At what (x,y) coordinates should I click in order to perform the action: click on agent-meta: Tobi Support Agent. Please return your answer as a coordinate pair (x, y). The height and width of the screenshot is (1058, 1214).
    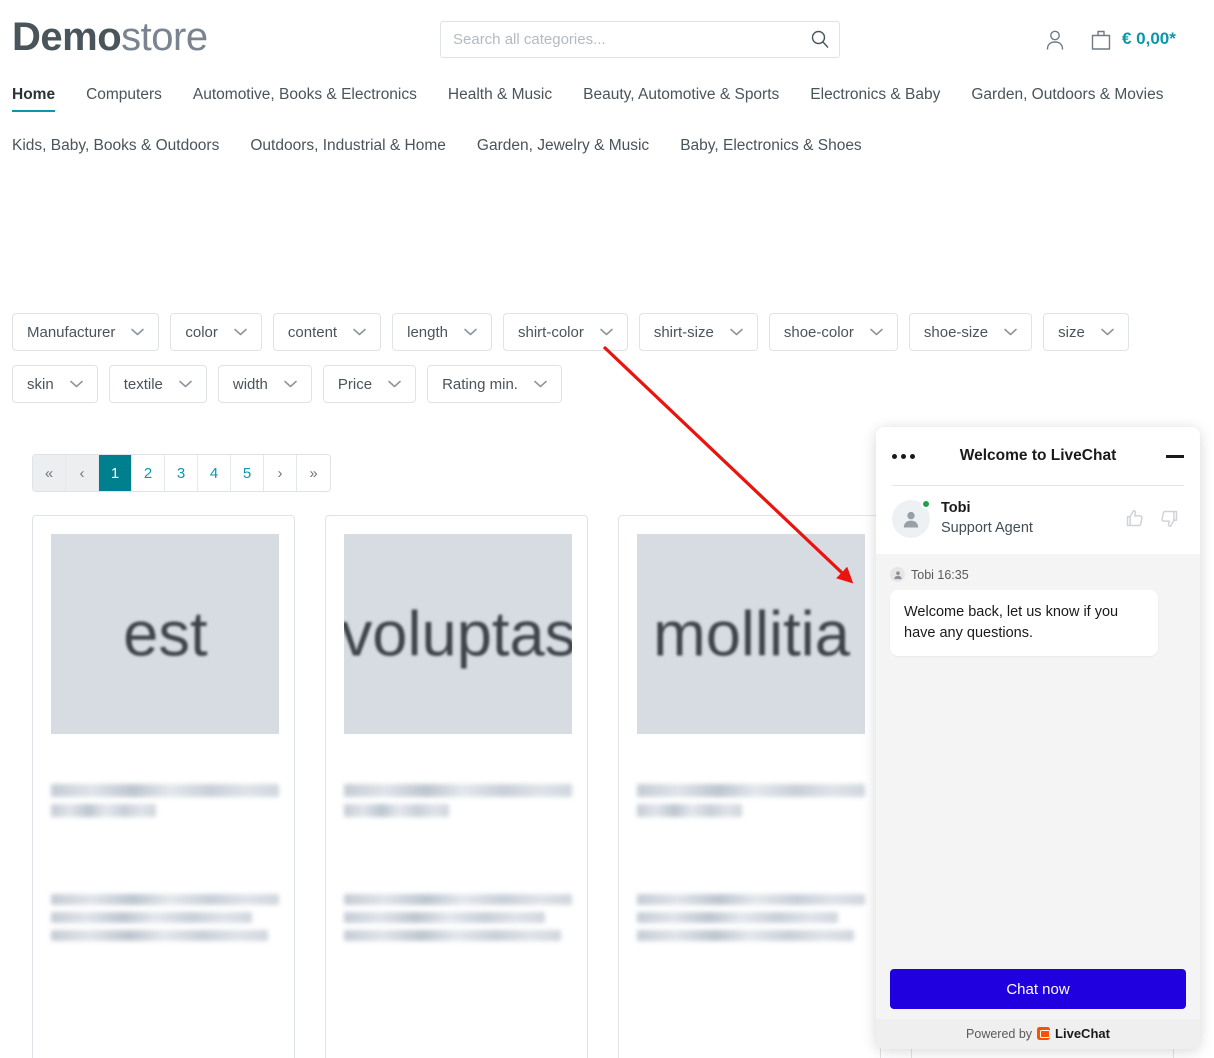
    Looking at the image, I should click on (1032, 518).